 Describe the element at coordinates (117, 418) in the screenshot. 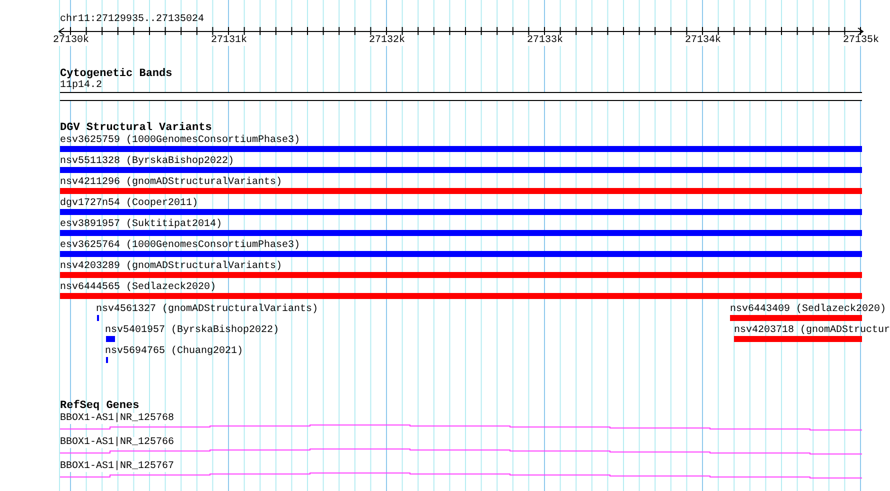

I see `gene-label: BBOX1-AS1|NR_125768` at that location.